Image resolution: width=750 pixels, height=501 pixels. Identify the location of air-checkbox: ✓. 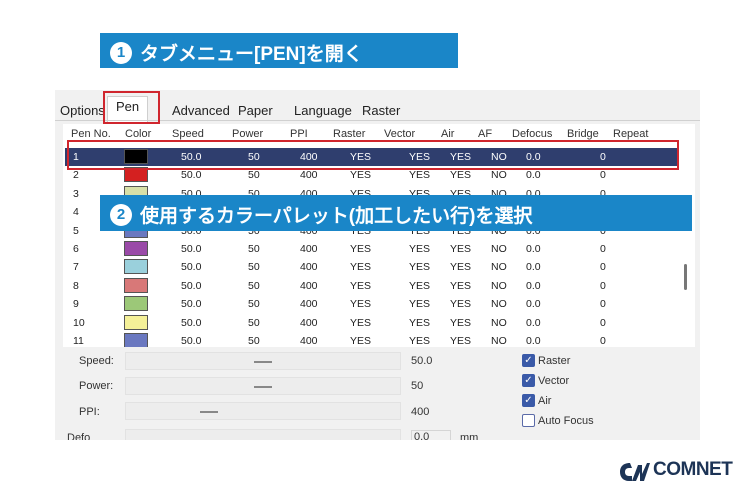
(528, 400).